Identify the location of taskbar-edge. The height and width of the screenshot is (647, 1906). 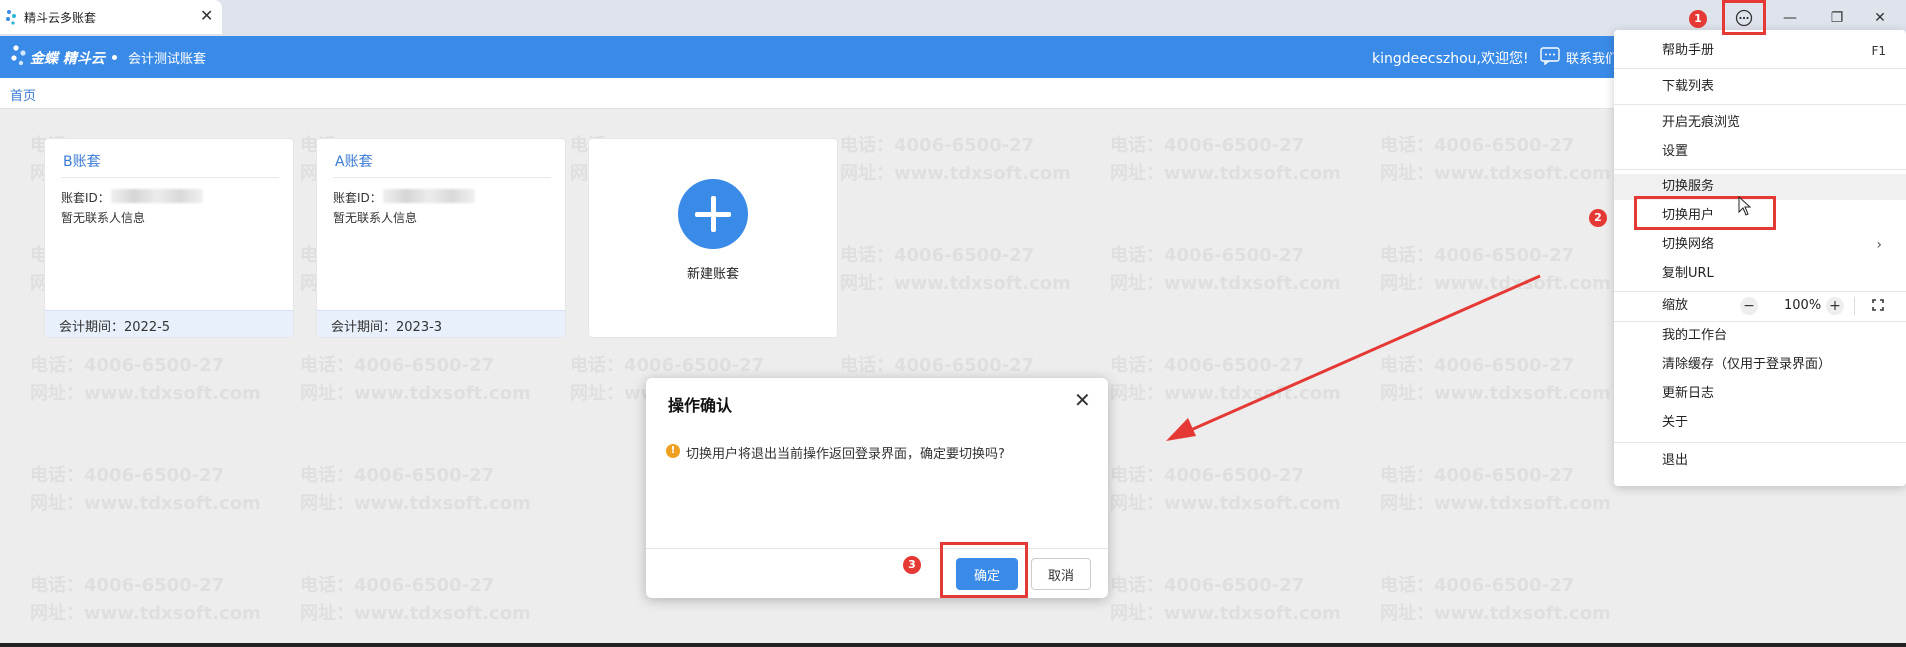
(953, 645).